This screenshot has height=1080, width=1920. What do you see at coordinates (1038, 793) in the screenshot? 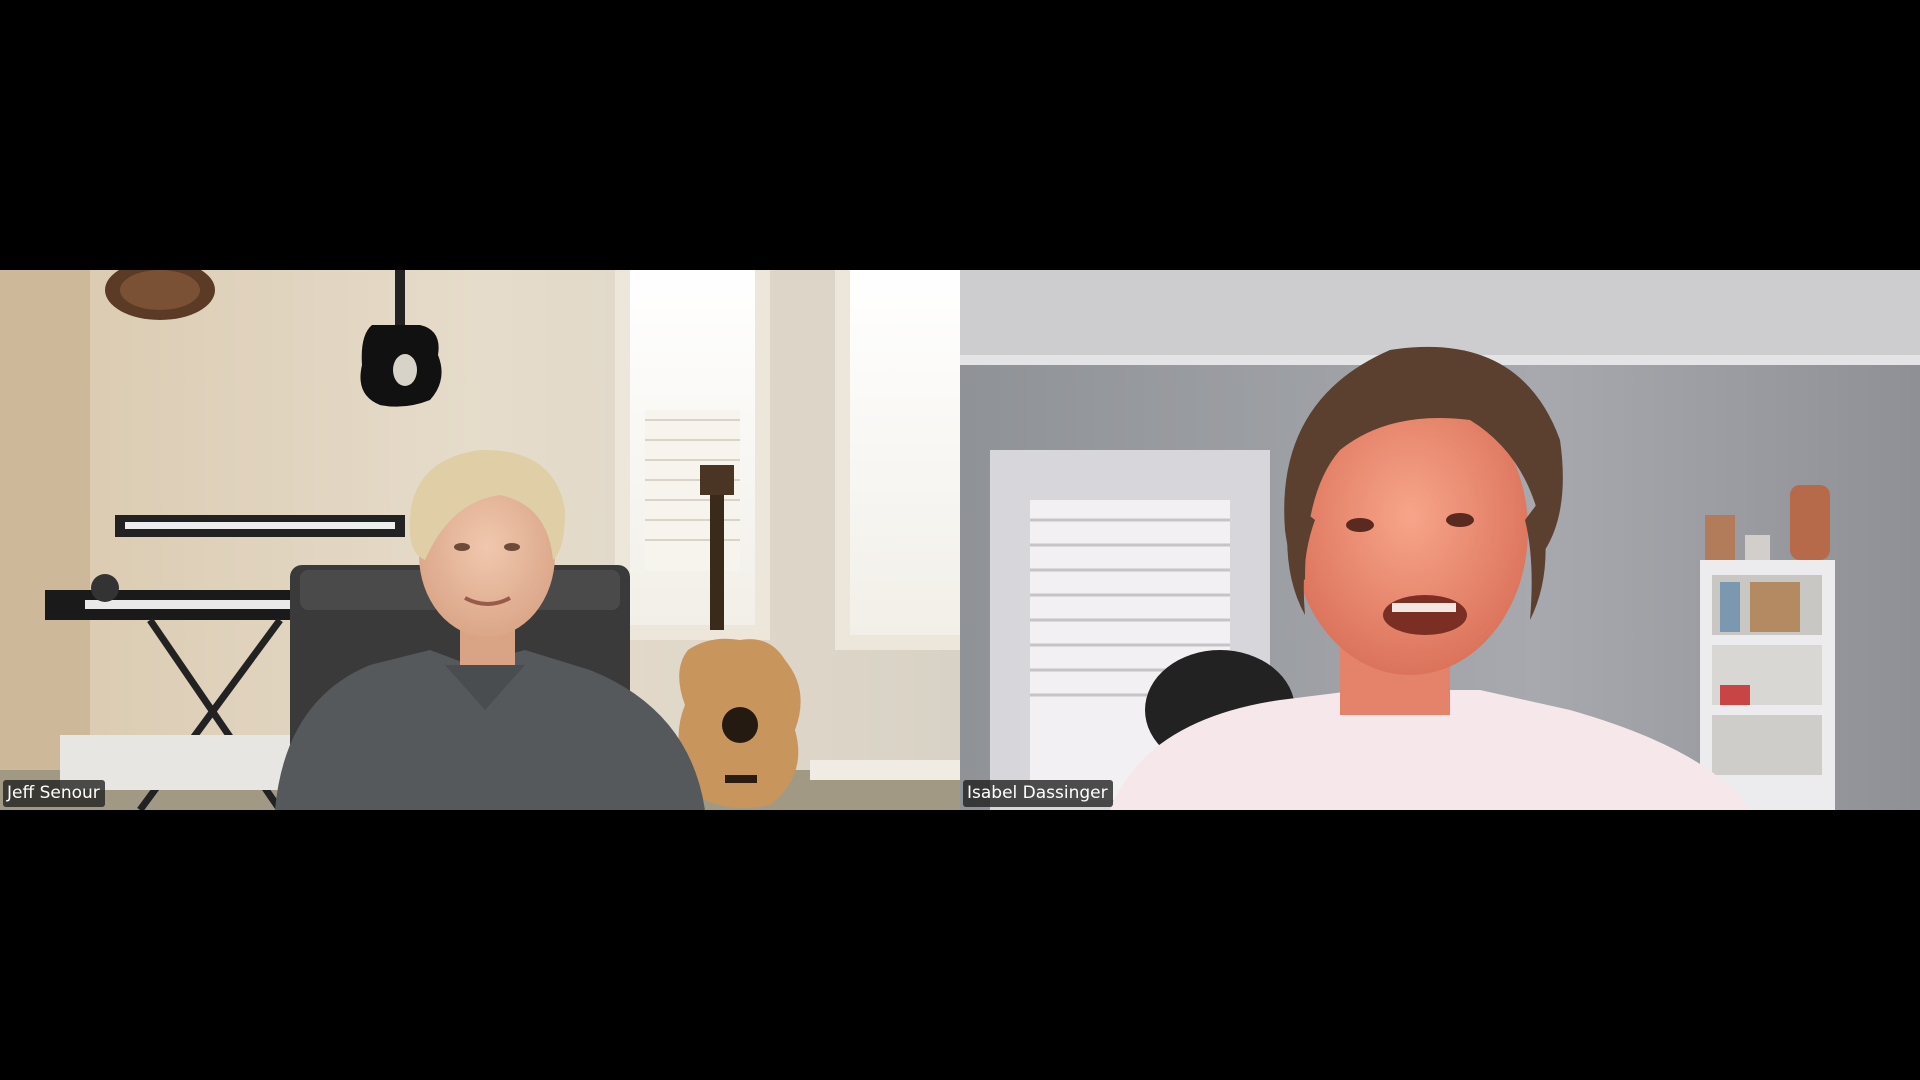
I see `participant-name-label: Isabel Dassinger` at bounding box center [1038, 793].